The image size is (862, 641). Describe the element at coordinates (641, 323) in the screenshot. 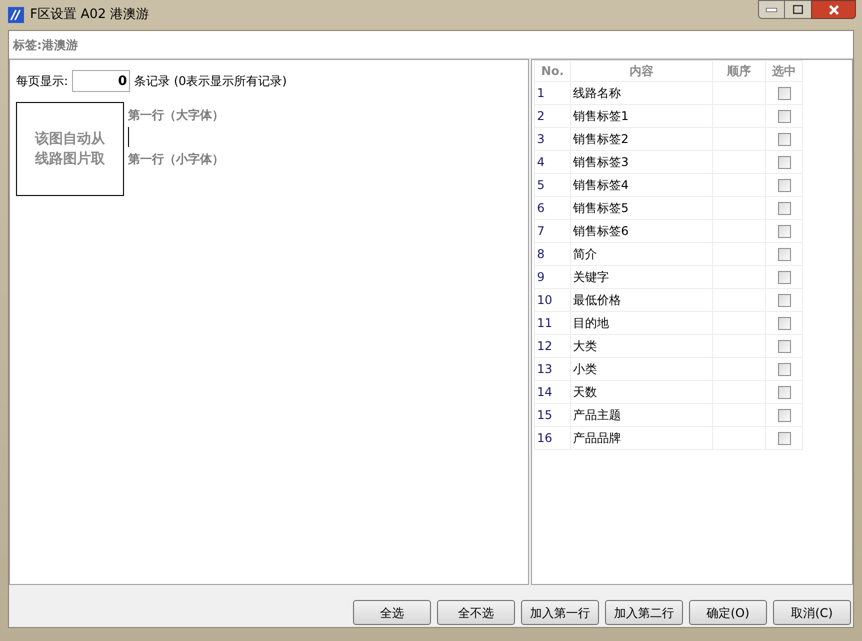

I see `content-cell: 目的地` at that location.